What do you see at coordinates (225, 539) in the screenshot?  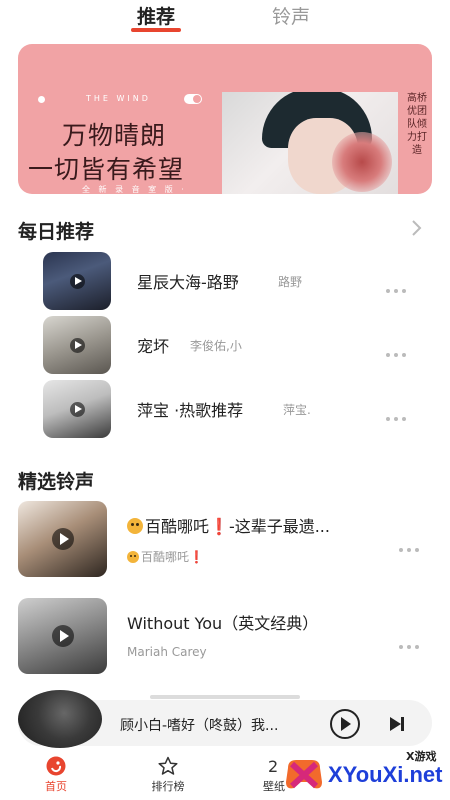 I see `list-item: 百酷哪吒❗-这辈子最遗... 百酷哪吒❗` at bounding box center [225, 539].